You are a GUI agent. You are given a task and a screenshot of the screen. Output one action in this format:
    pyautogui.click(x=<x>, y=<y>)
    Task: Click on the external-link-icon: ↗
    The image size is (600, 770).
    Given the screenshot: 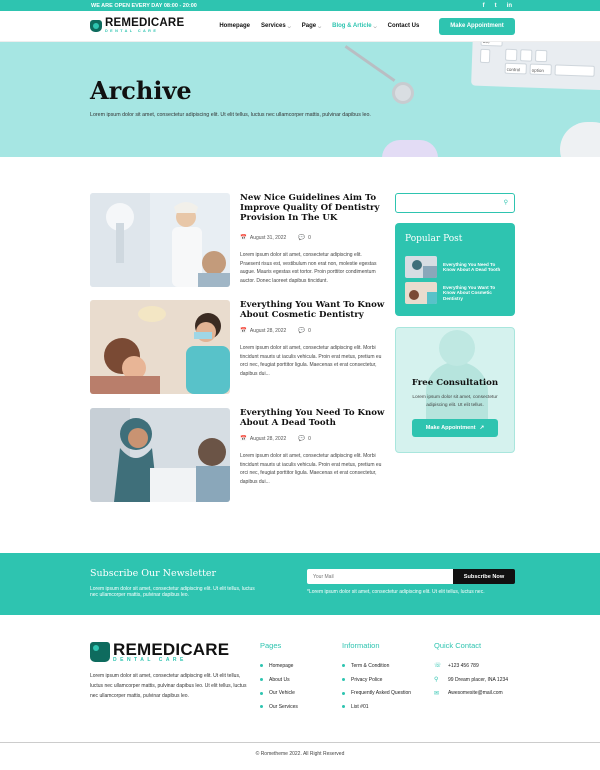 What is the action you would take?
    pyautogui.click(x=482, y=428)
    